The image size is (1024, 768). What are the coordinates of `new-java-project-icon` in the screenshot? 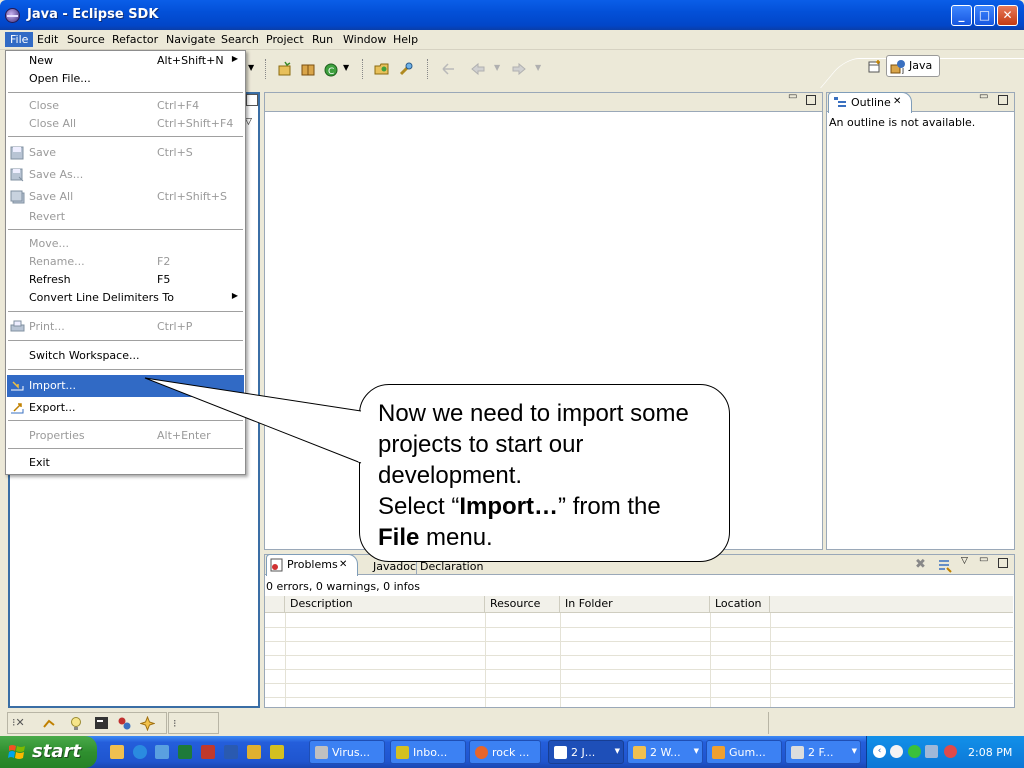 It's located at (285, 69).